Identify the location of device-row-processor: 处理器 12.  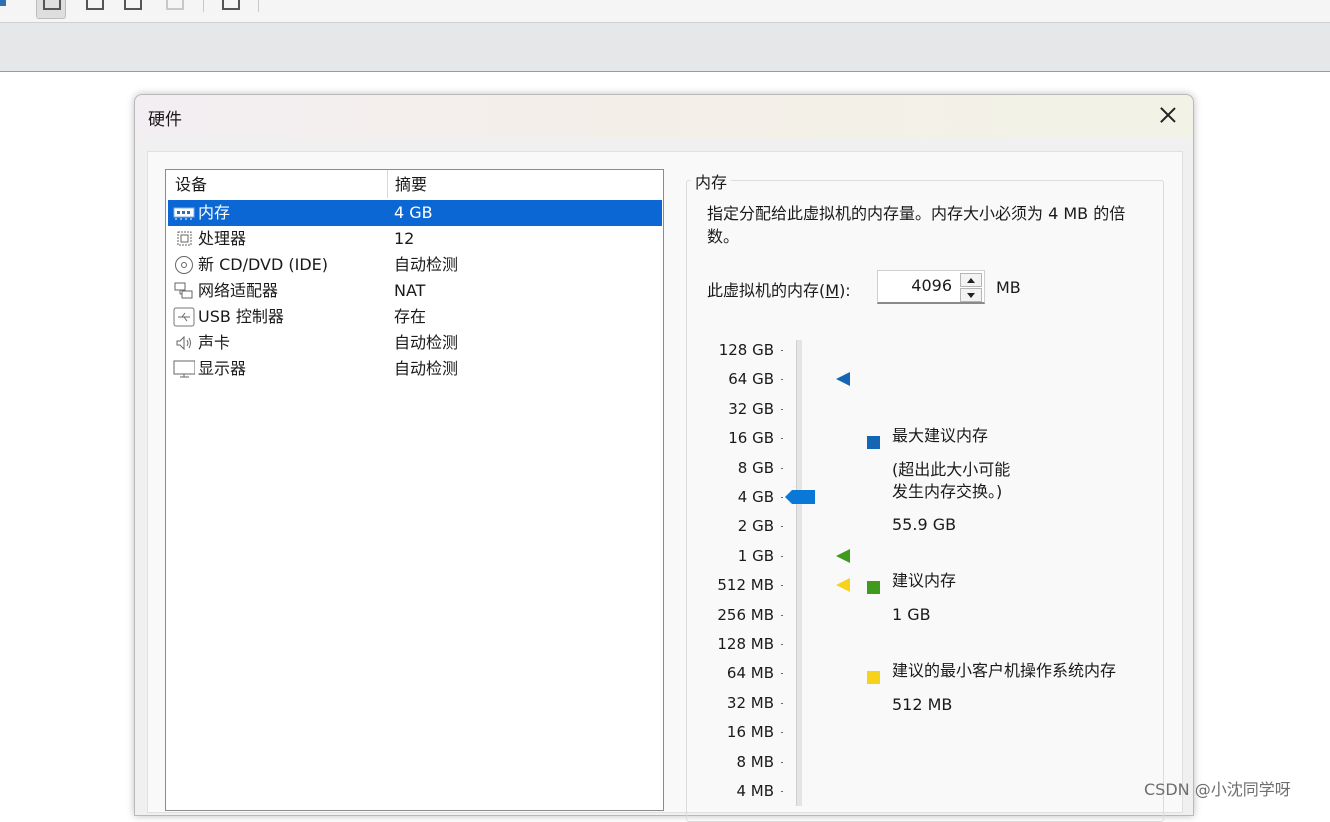
(415, 239).